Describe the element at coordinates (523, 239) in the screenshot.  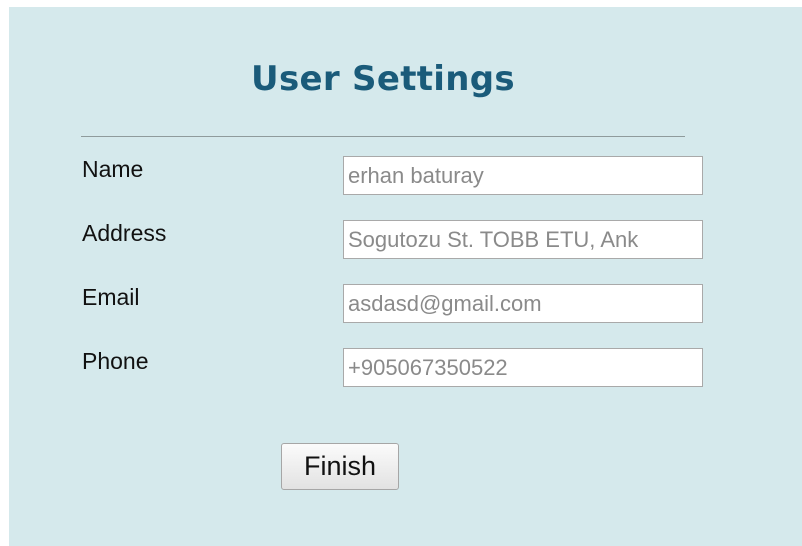
I see `address-field` at that location.